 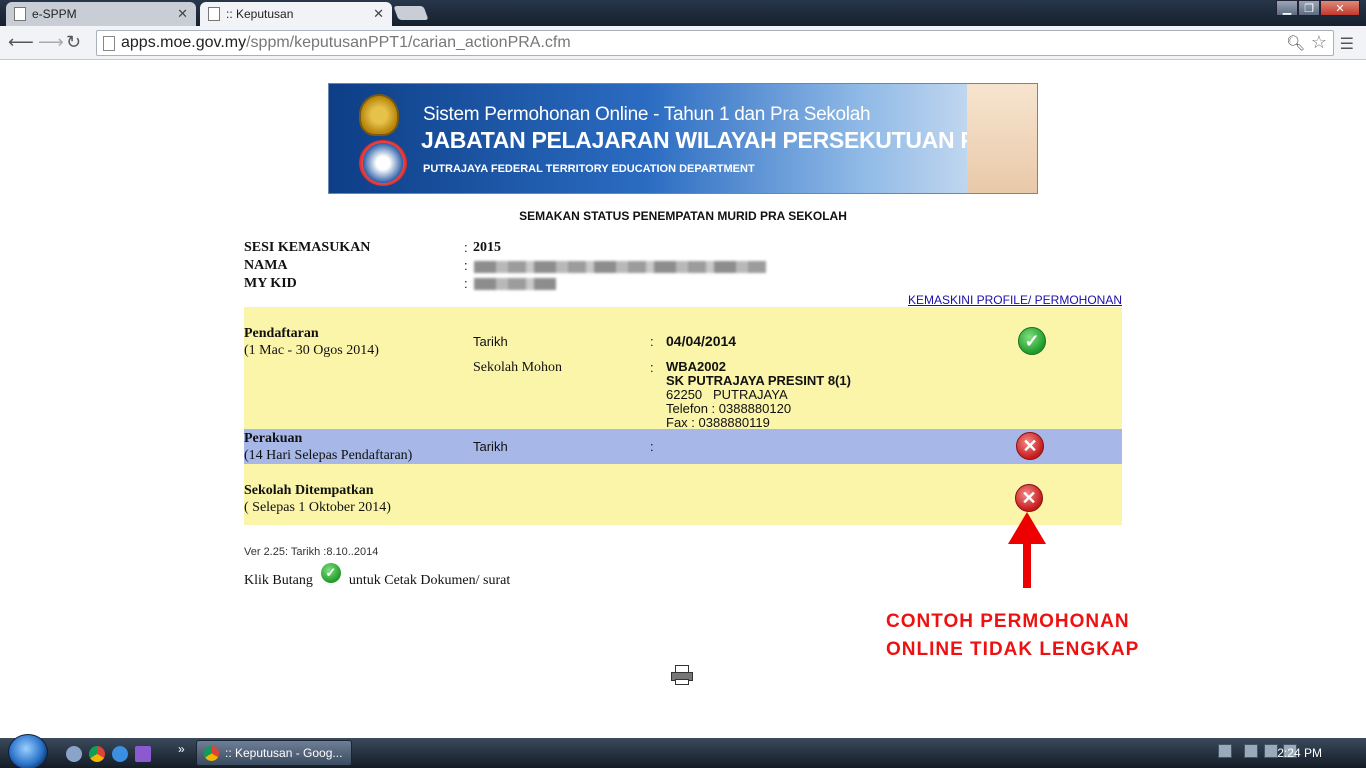 What do you see at coordinates (1299, 753) in the screenshot?
I see `clock: 2:24 PM` at bounding box center [1299, 753].